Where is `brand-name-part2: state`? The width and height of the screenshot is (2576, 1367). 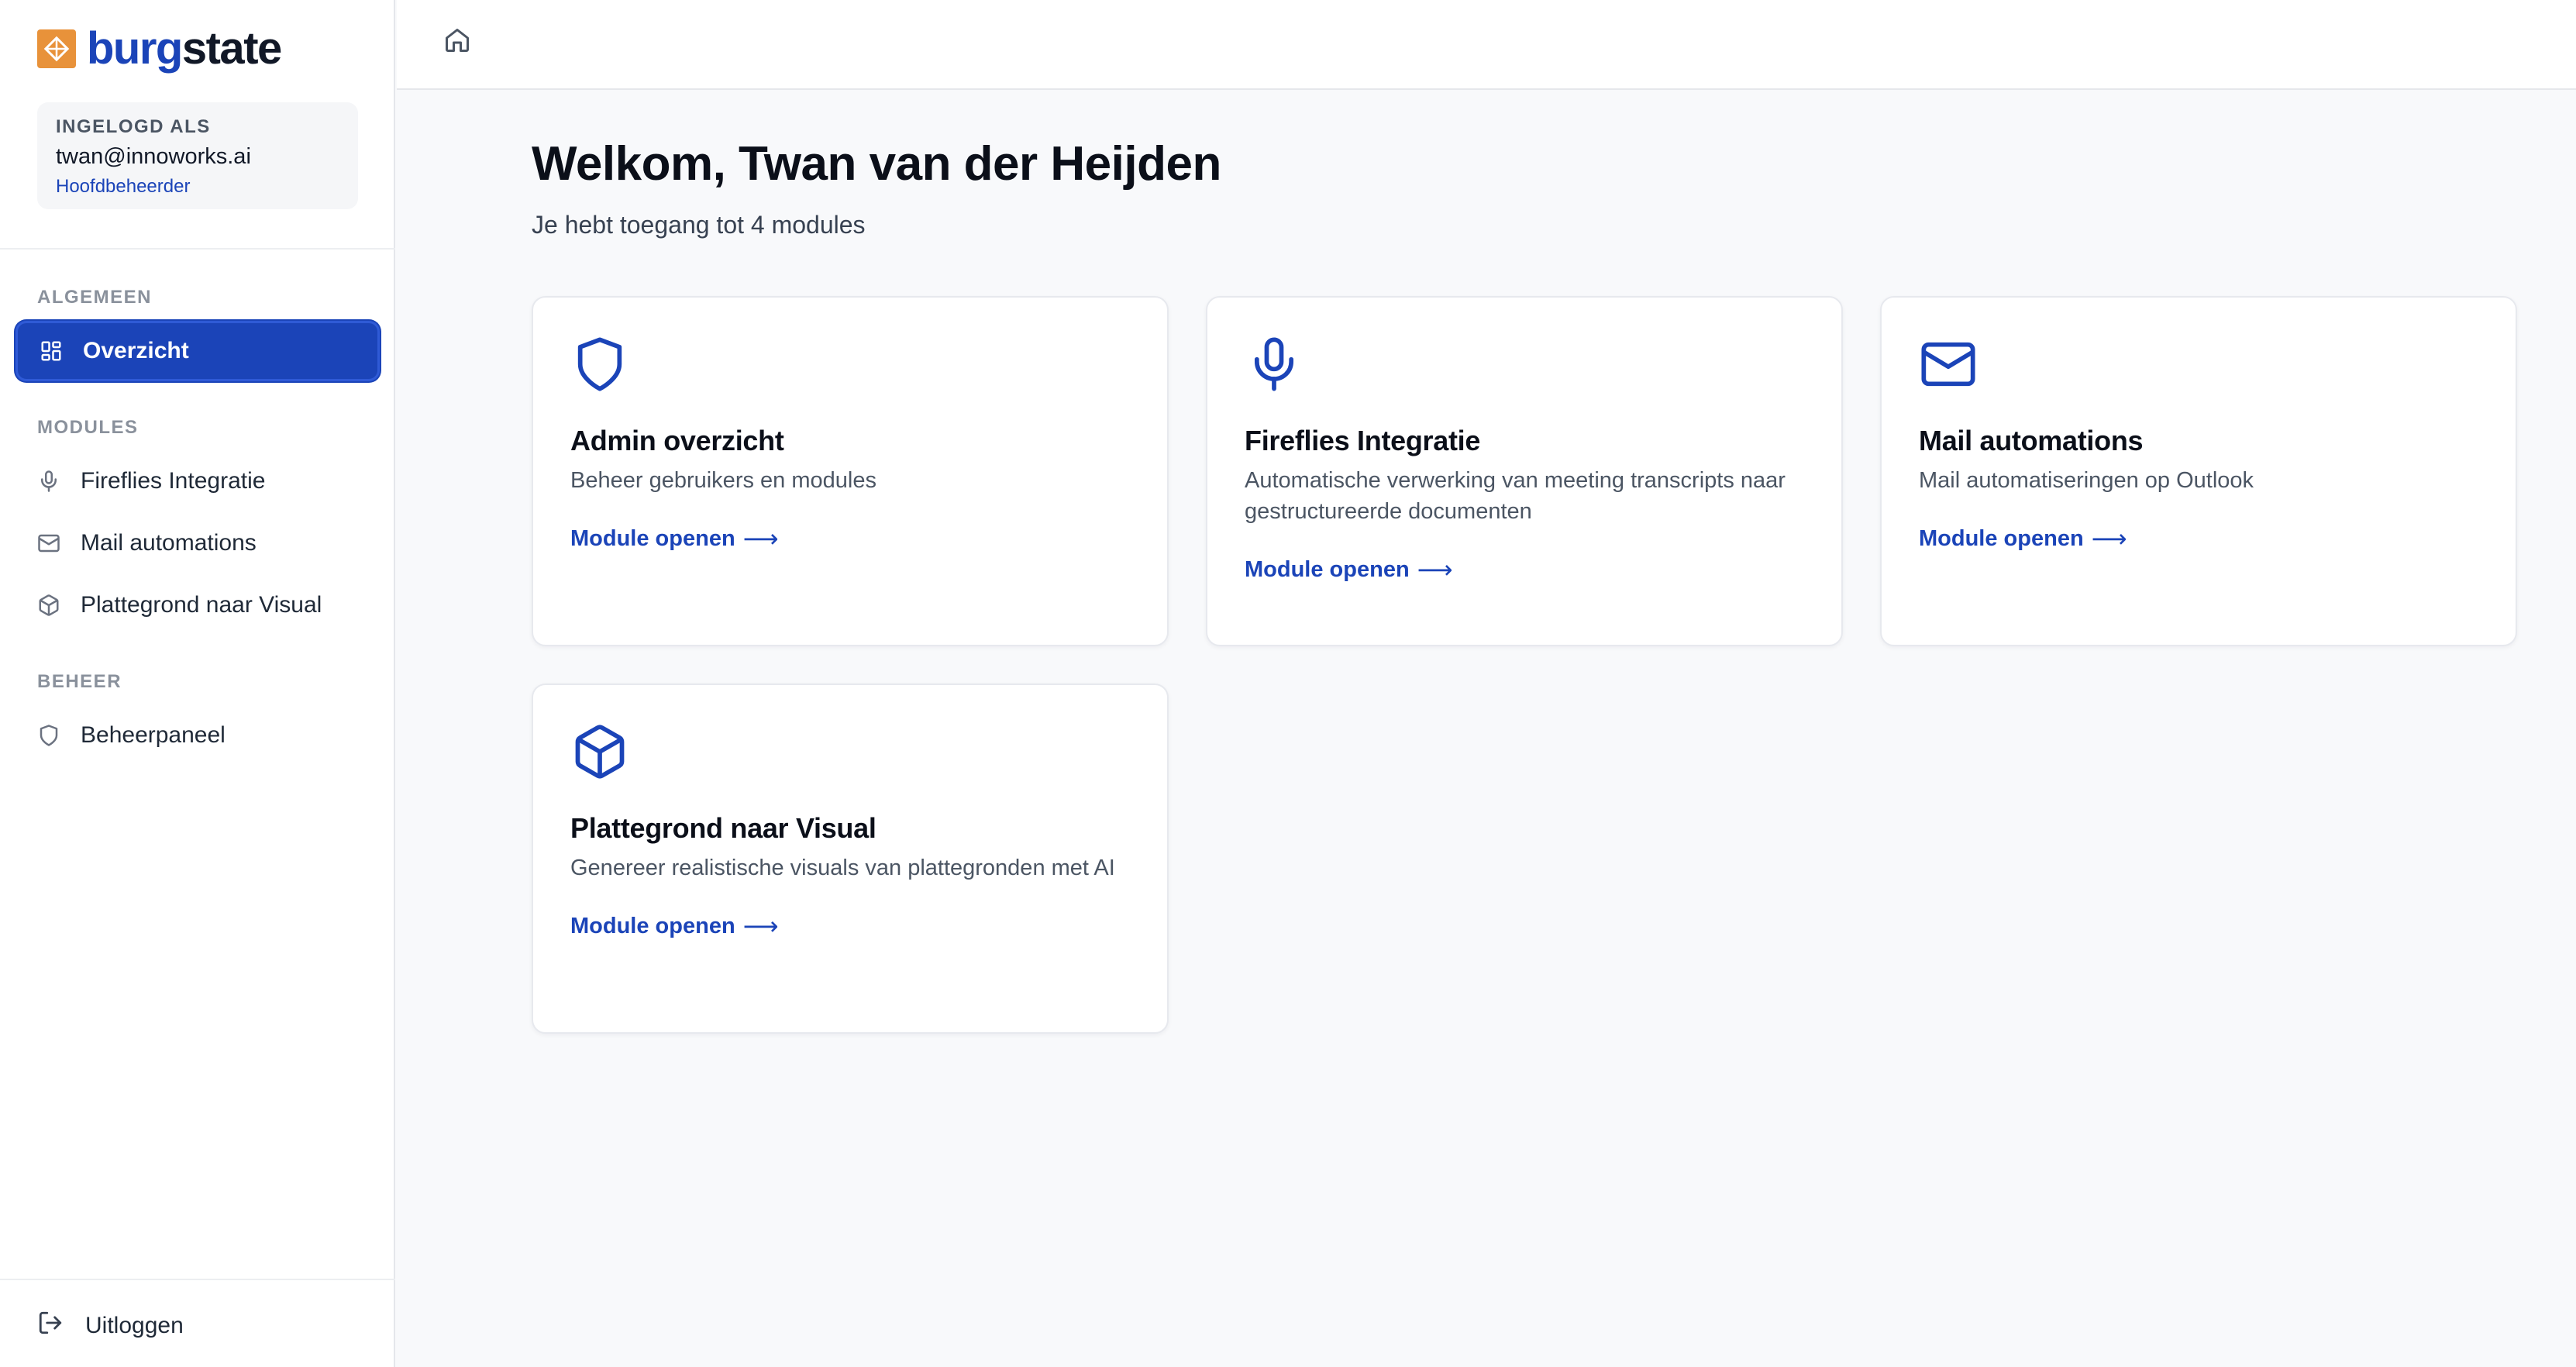
brand-name-part2: state is located at coordinates (231, 48).